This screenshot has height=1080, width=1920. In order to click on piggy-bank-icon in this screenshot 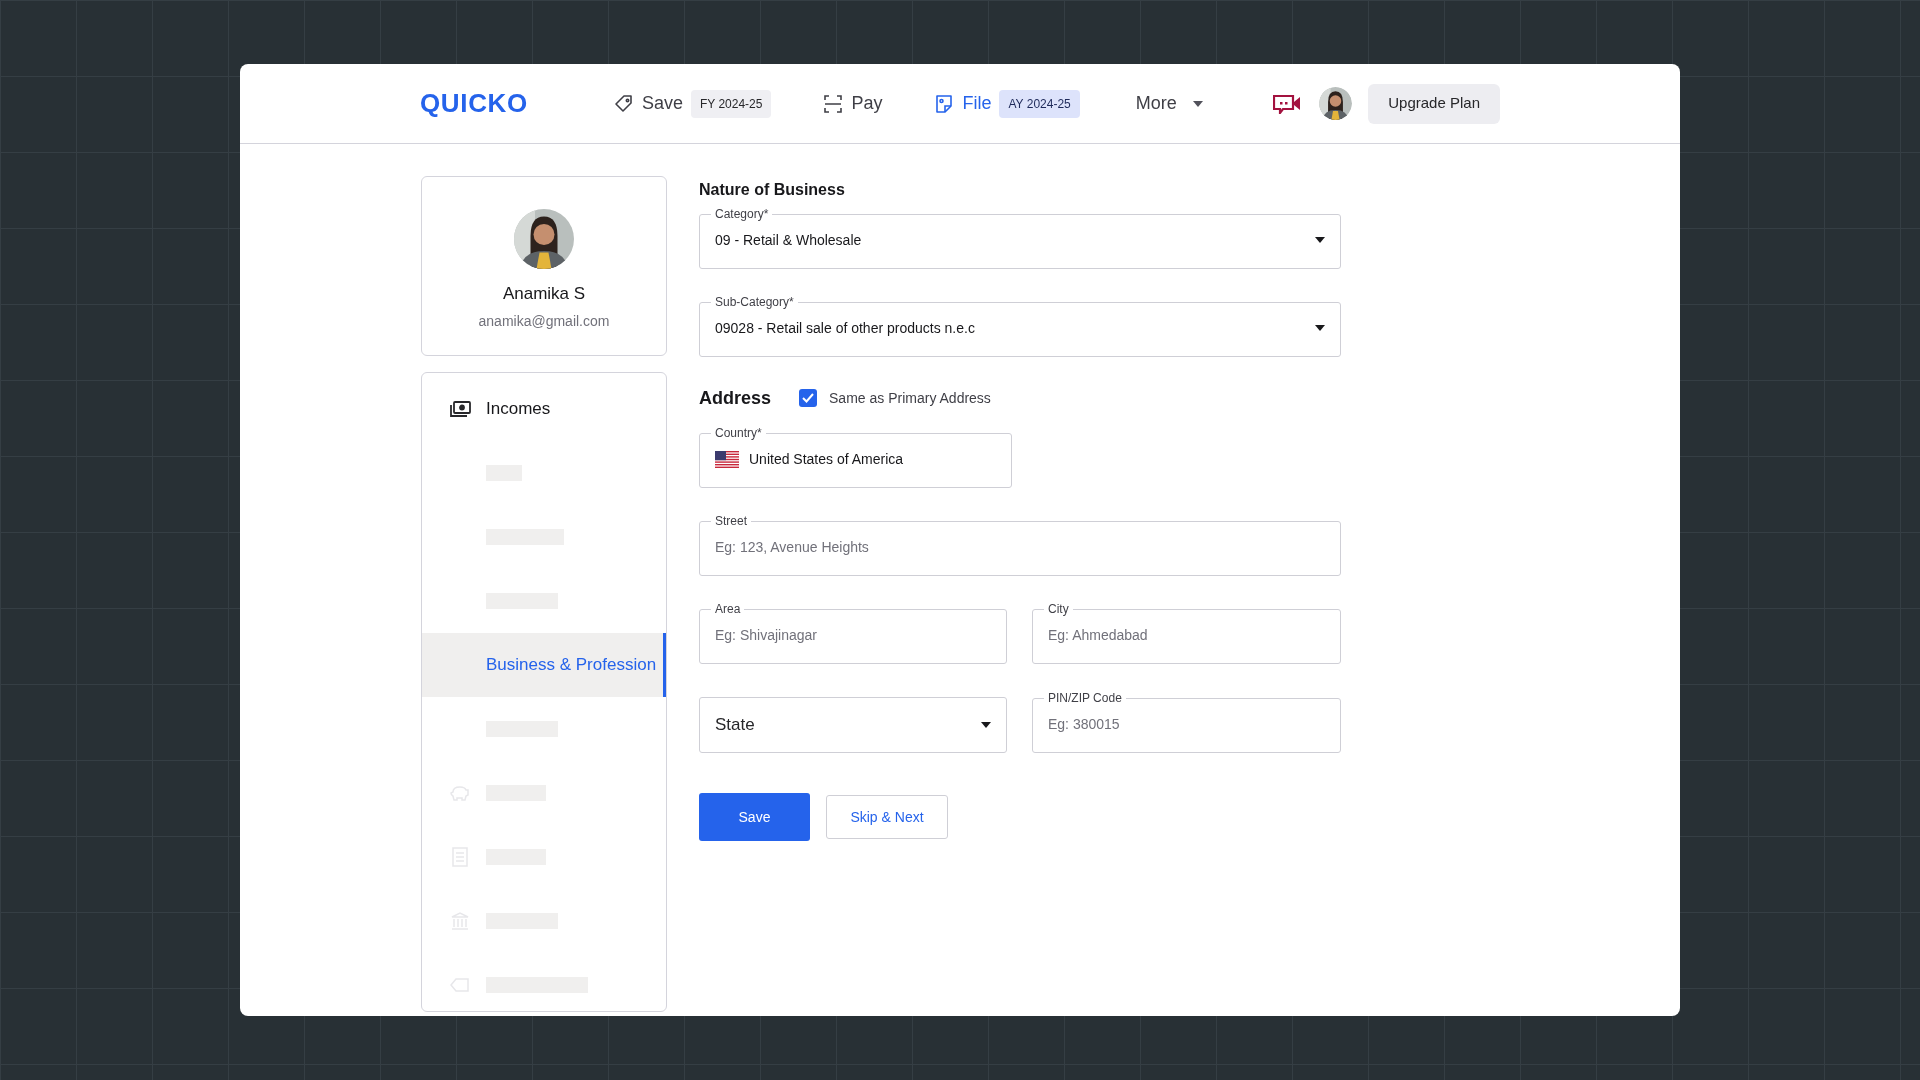, I will do `click(460, 793)`.